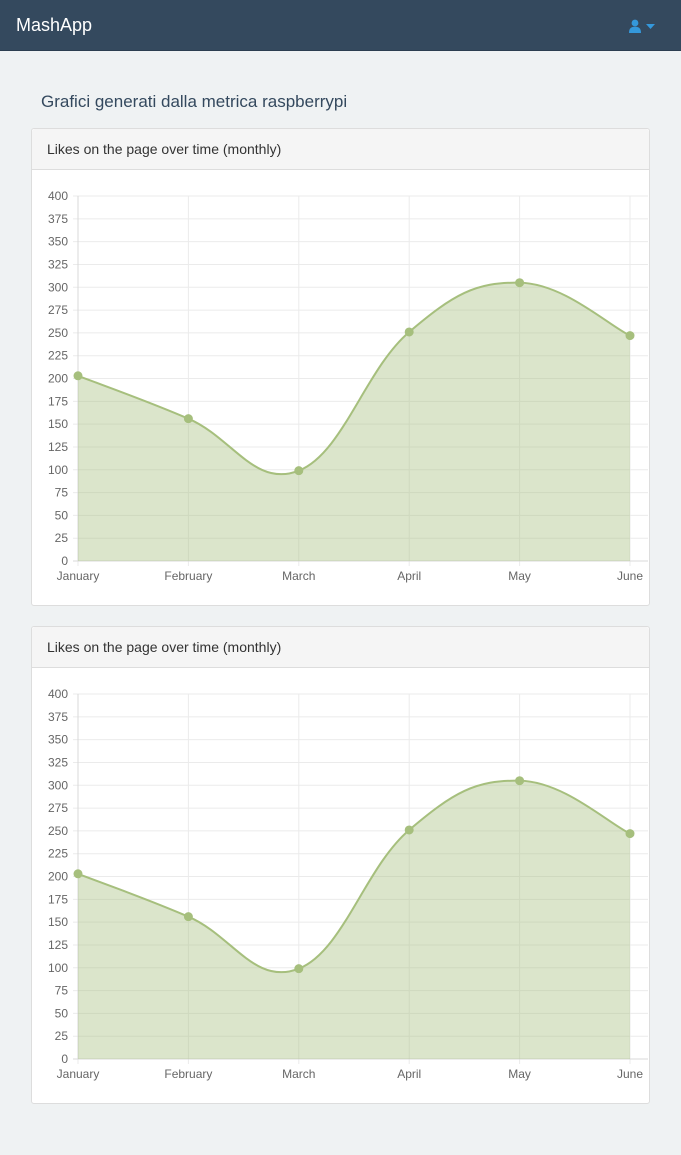  Describe the element at coordinates (340, 25) in the screenshot. I see `top-navbar: MashApp` at that location.